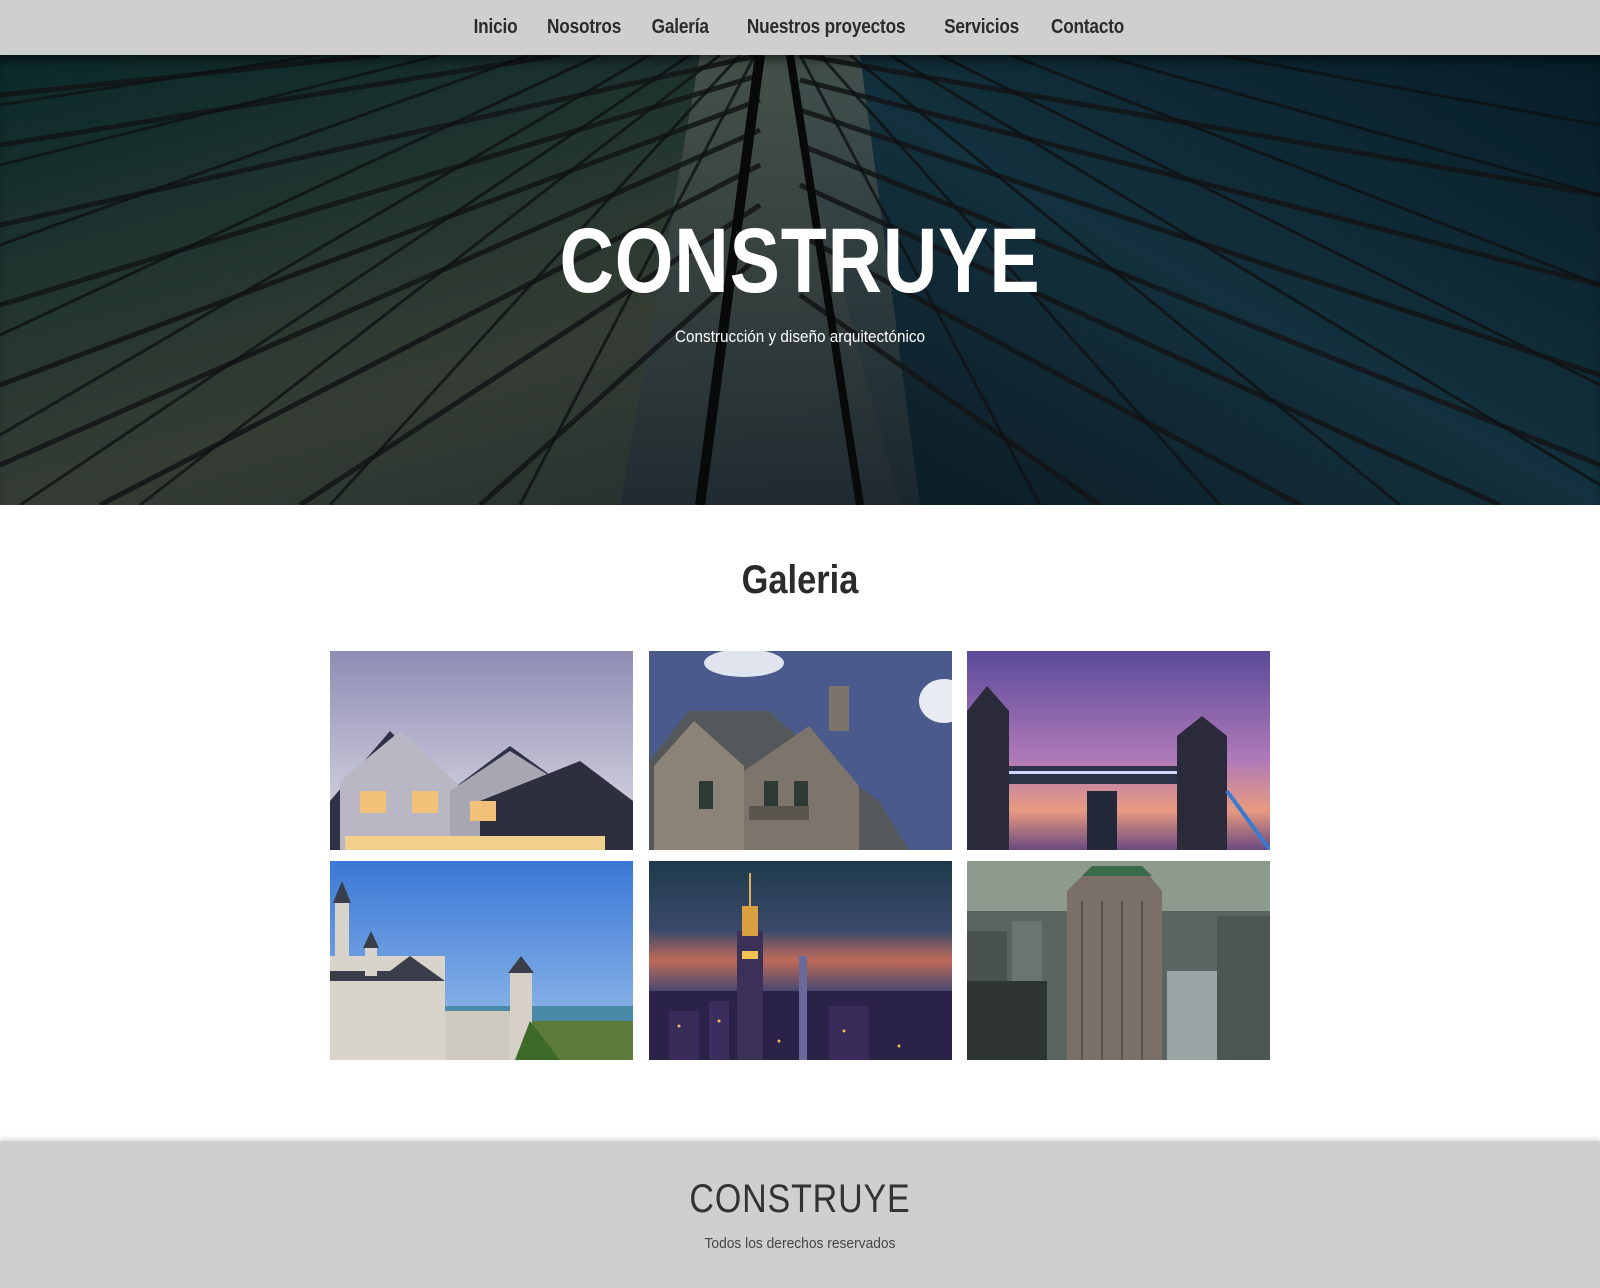  I want to click on tower-bridge-image, so click(1118, 750).